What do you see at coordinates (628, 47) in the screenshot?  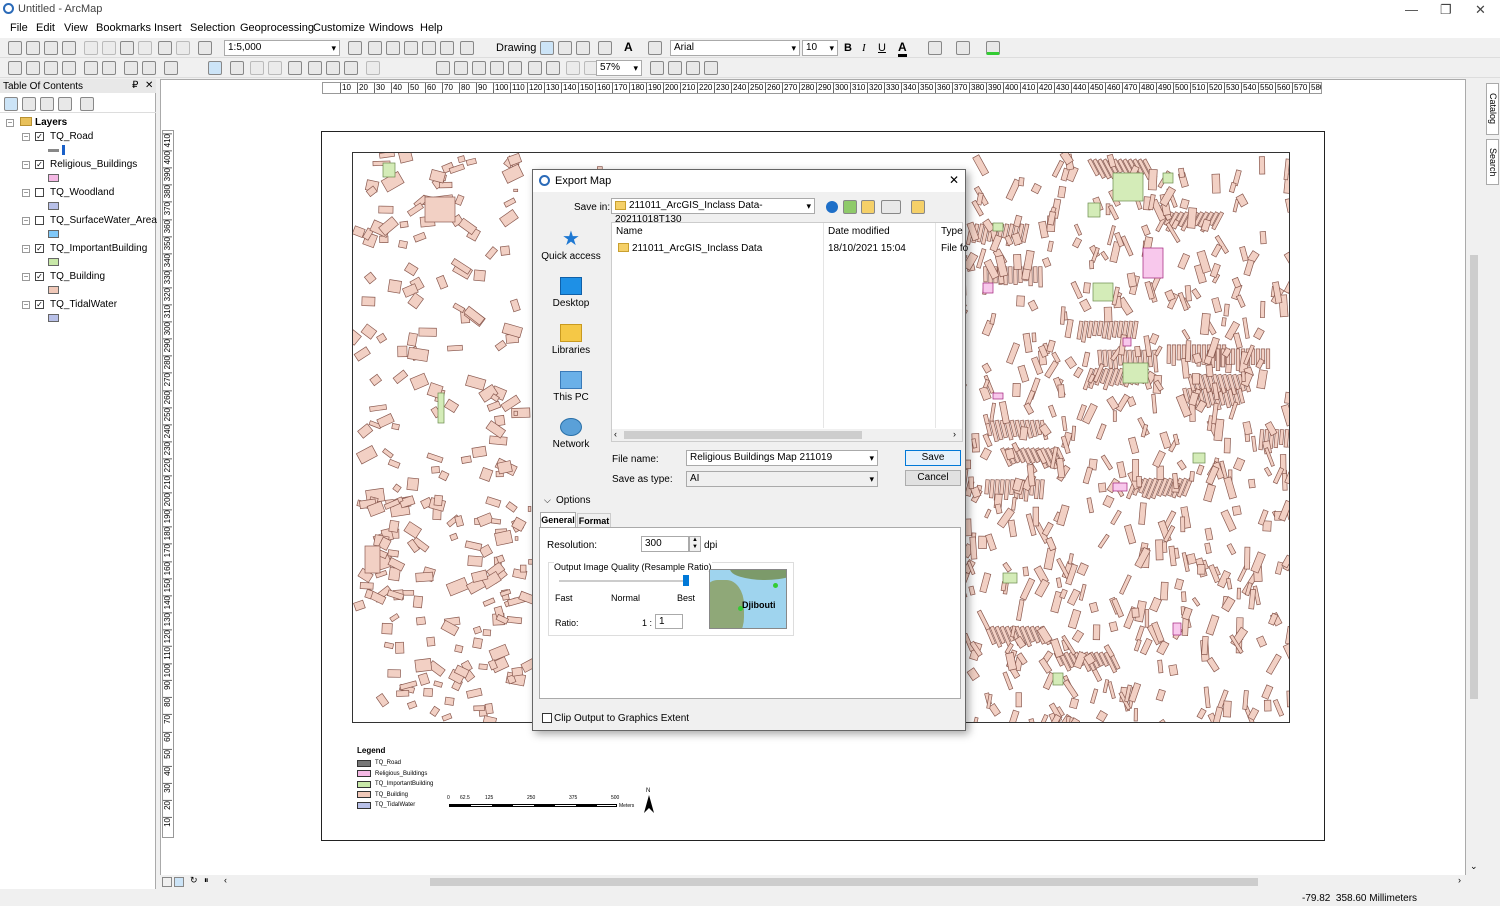 I see `text-tool-icon: A` at bounding box center [628, 47].